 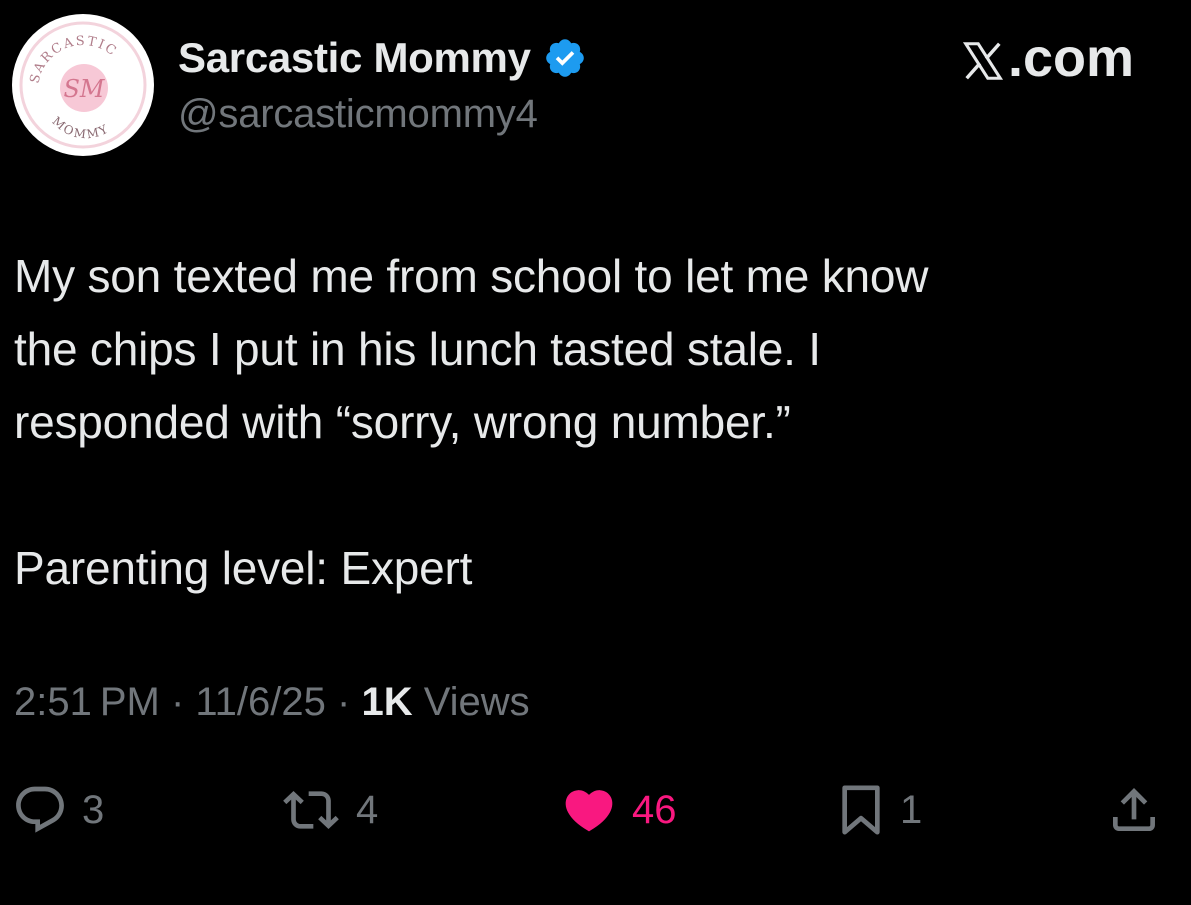 I want to click on author-name-row: Sarcastic Mommy, so click(x=382, y=58).